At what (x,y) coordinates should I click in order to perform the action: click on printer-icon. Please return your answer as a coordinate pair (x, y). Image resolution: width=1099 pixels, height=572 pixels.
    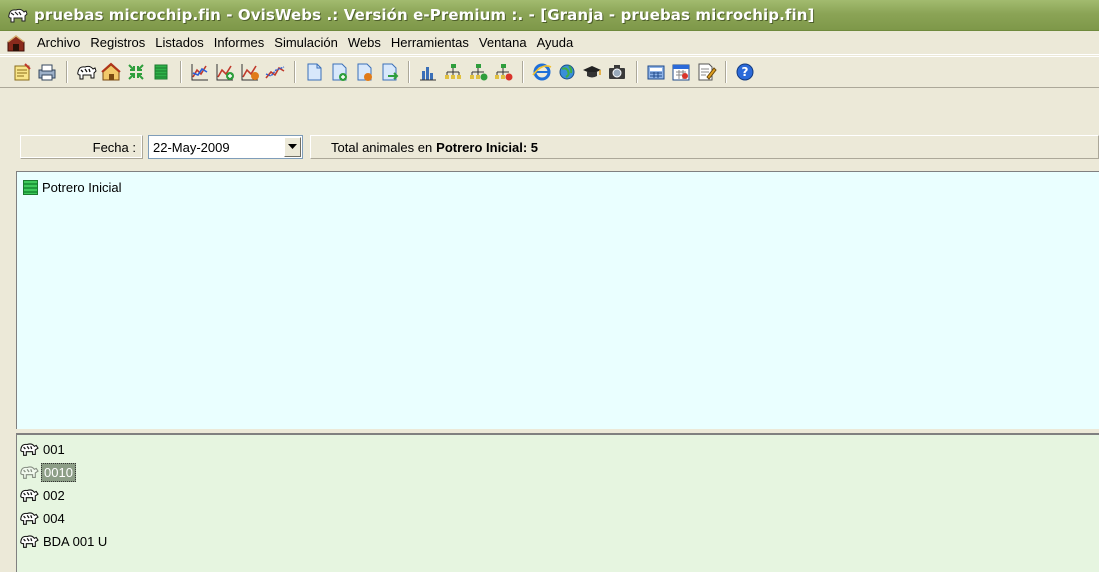
    Looking at the image, I should click on (47, 72).